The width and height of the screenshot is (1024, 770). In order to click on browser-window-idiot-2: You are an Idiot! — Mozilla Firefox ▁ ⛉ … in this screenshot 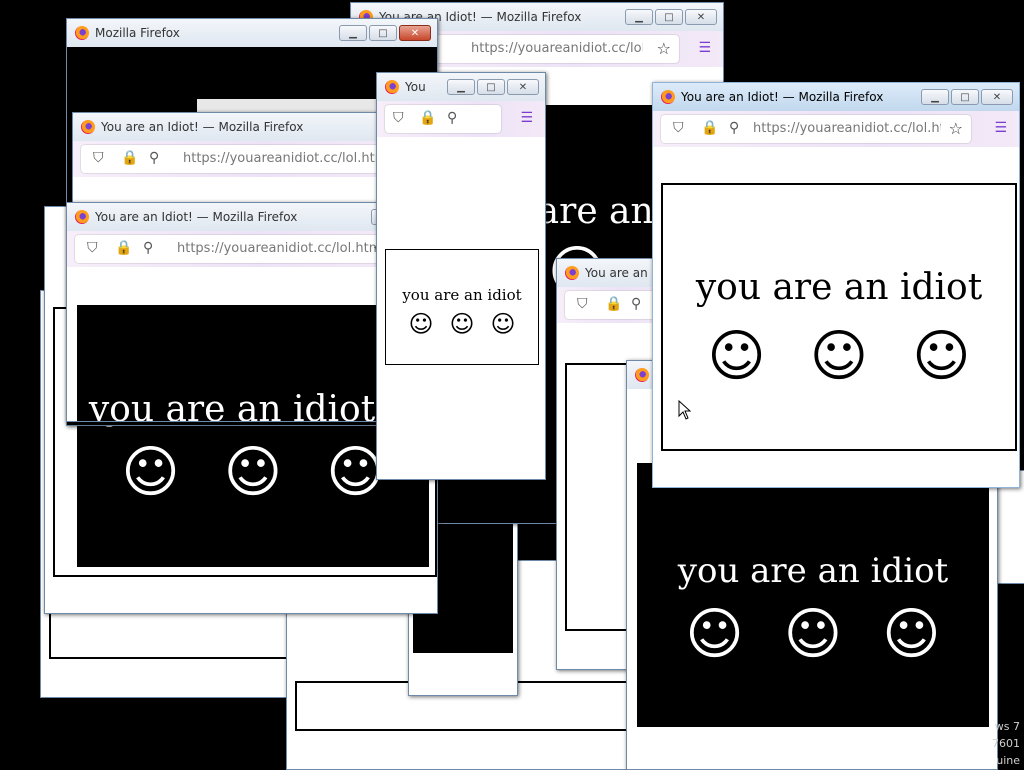, I will do `click(227, 312)`.